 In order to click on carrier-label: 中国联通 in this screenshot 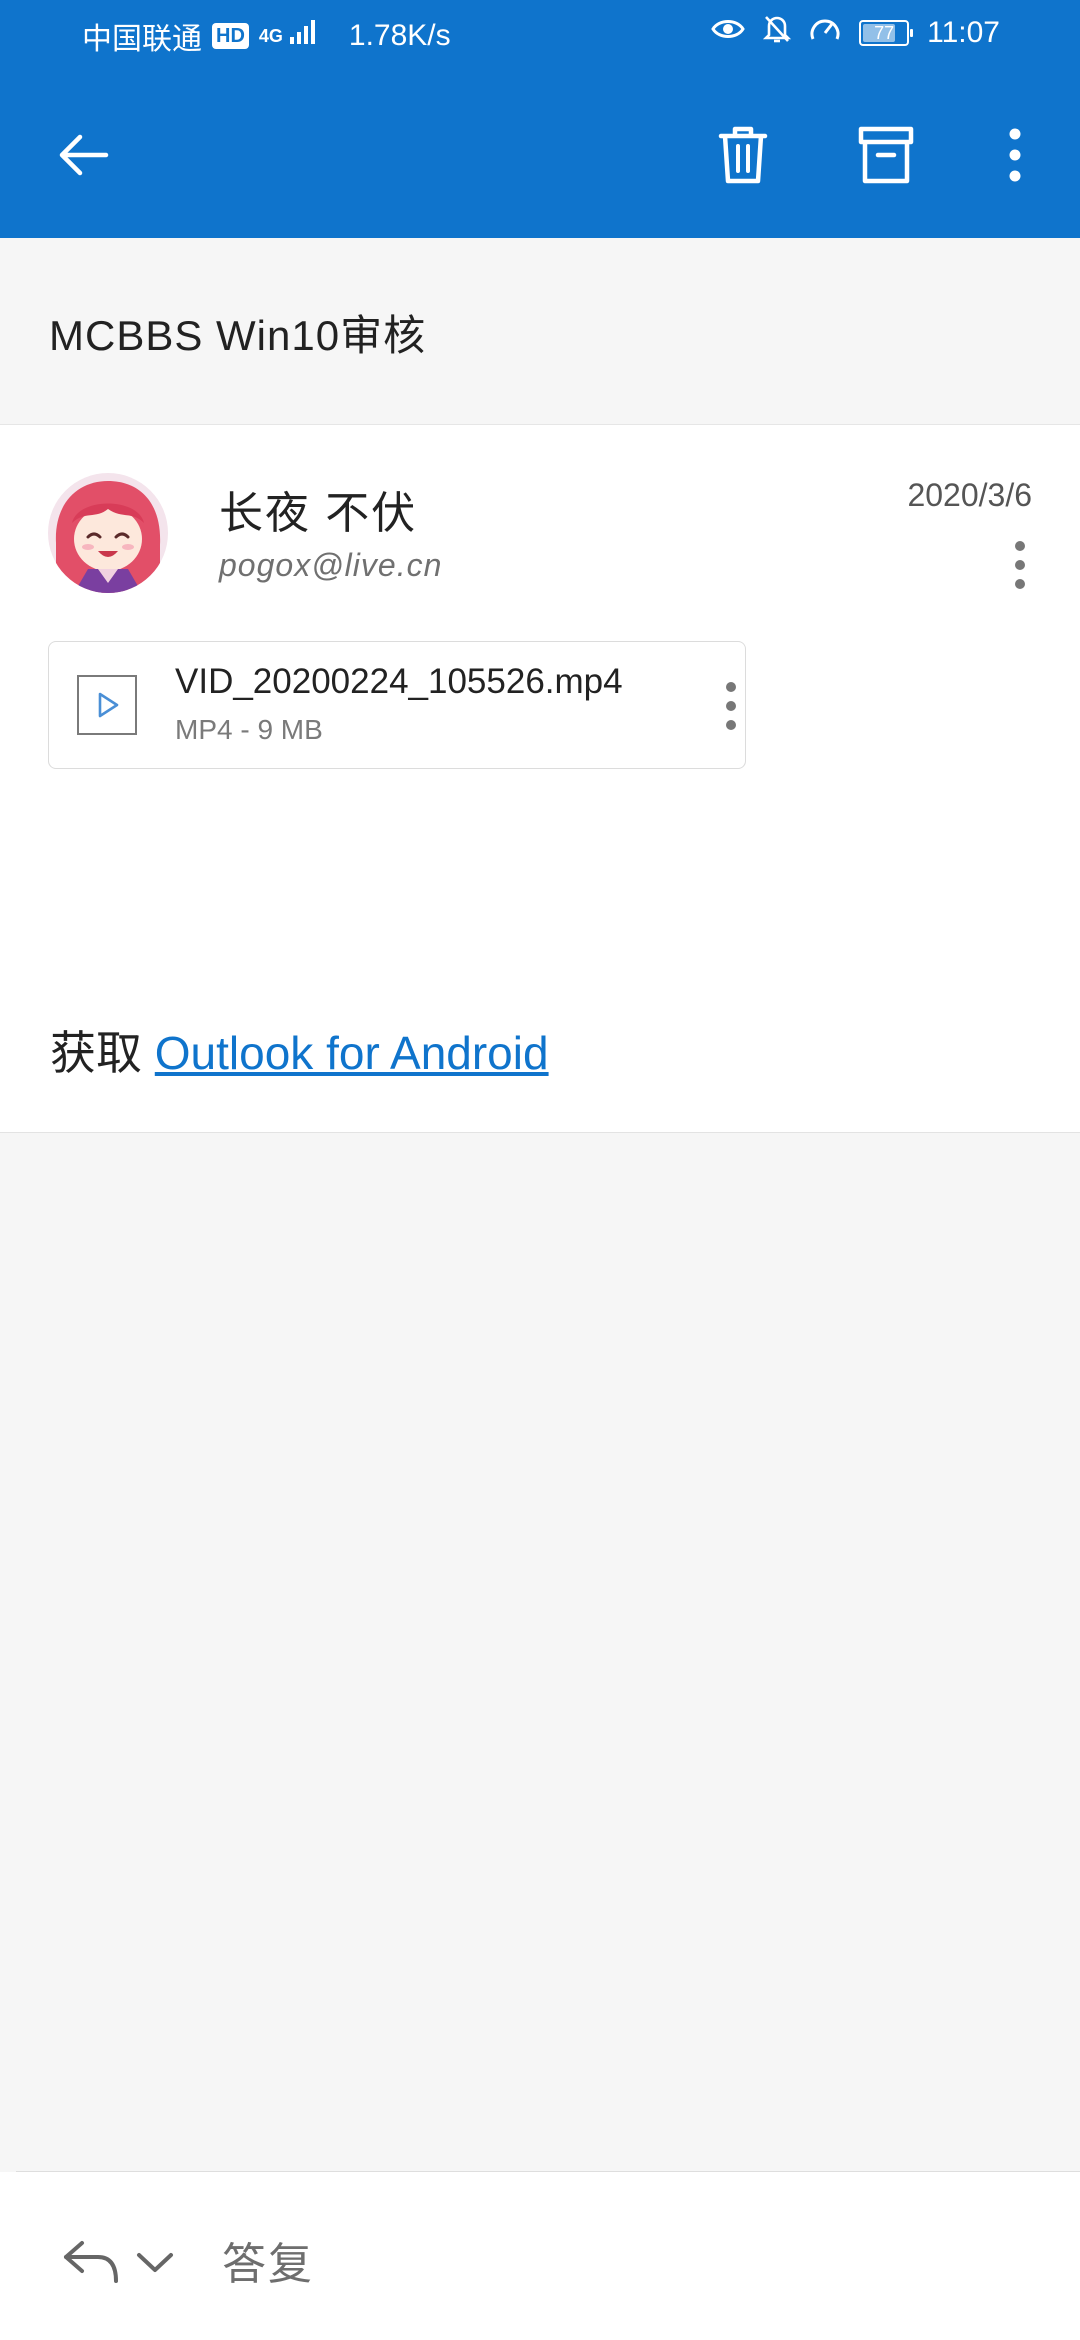, I will do `click(142, 39)`.